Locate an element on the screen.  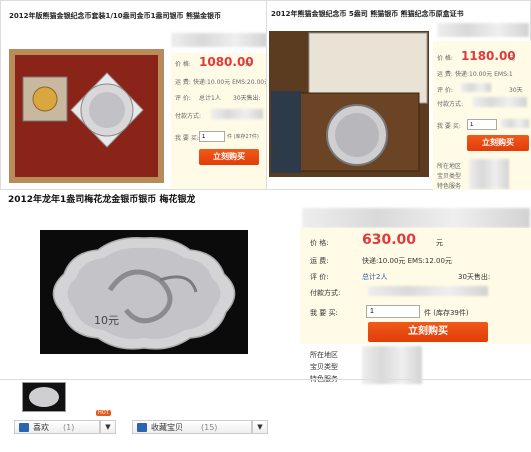
like-count: (1) is located at coordinates (69, 427).